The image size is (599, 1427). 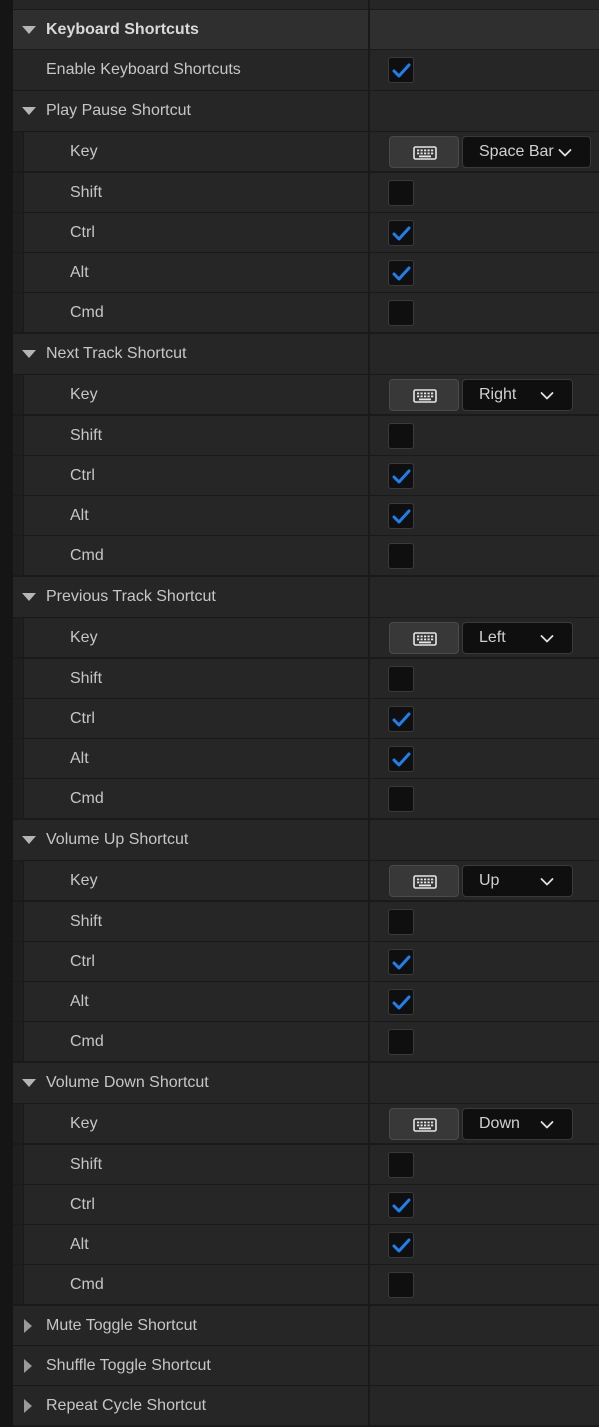 I want to click on left-gutter, so click(x=6, y=713).